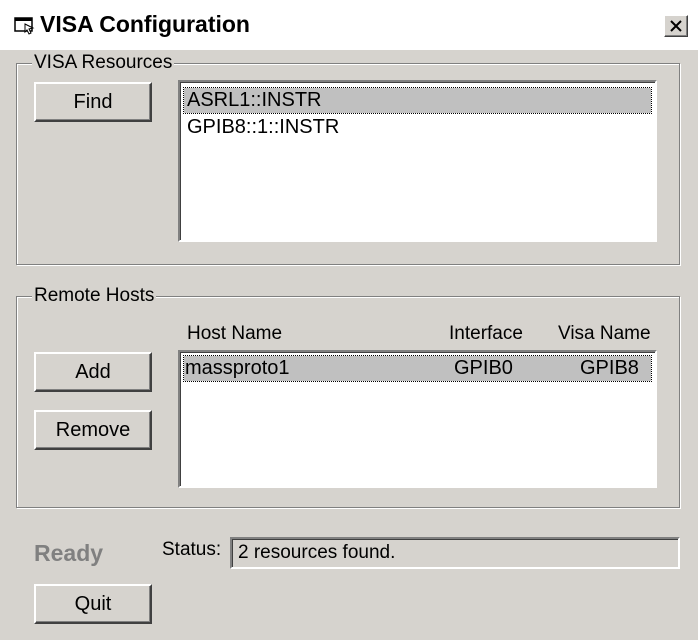  Describe the element at coordinates (417, 127) in the screenshot. I see `resource-list-item: GPIB8::1::INSTR` at that location.